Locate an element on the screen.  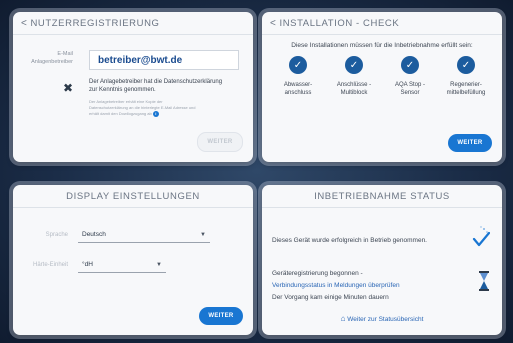
check-item-regenerant: ✓ Regenerier- mittelbefüllung is located at coordinates (466, 76).